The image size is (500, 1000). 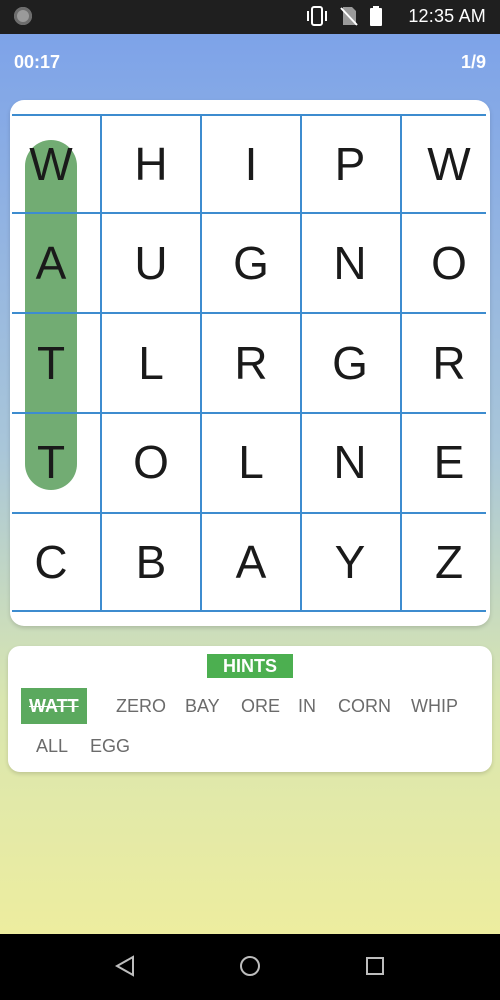 I want to click on hint-word: ORE, so click(x=261, y=706).